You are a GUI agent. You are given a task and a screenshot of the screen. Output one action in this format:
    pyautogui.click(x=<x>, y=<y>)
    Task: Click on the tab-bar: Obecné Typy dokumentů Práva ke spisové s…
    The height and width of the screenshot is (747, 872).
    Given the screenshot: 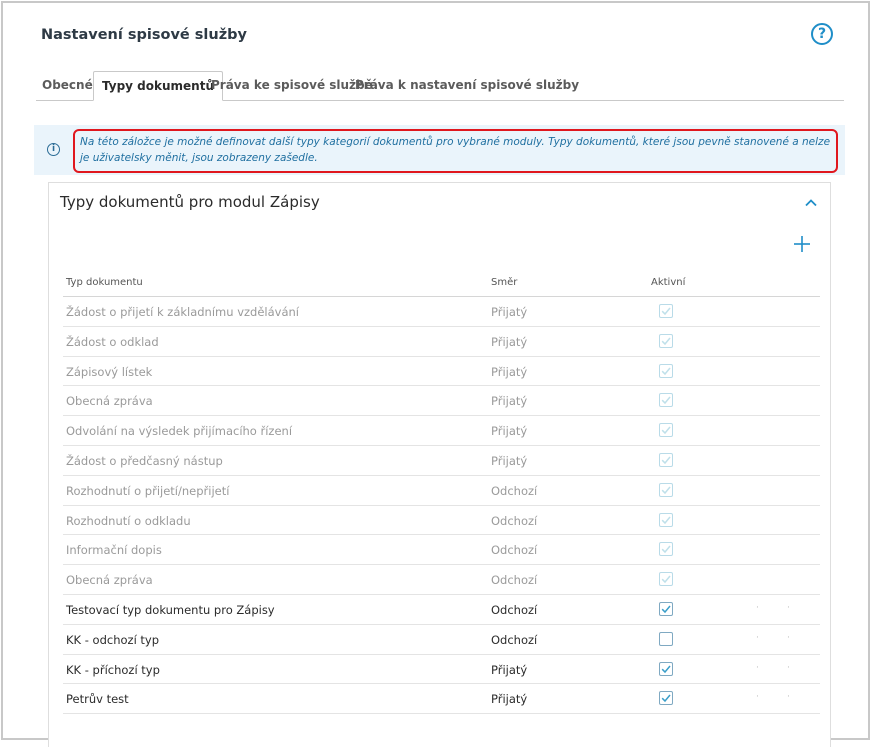 What is the action you would take?
    pyautogui.click(x=440, y=86)
    